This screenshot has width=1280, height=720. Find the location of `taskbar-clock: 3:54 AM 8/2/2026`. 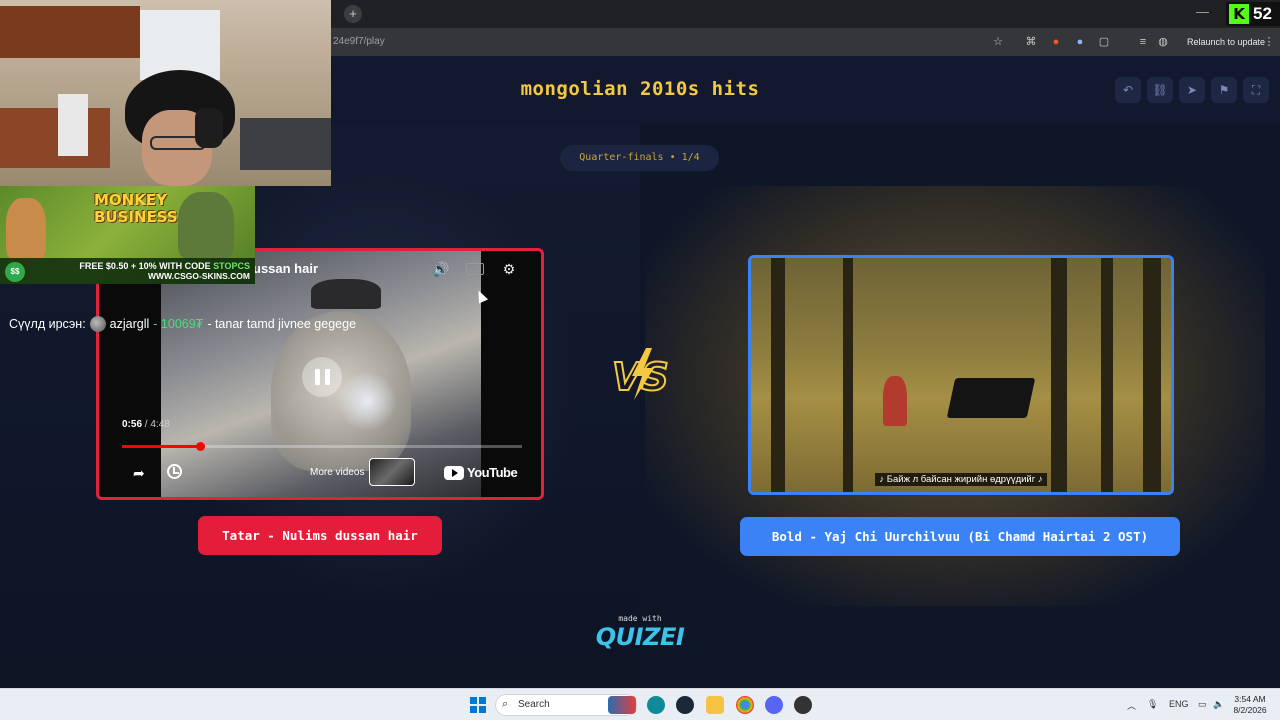

taskbar-clock: 3:54 AM 8/2/2026 is located at coordinates (1250, 705).